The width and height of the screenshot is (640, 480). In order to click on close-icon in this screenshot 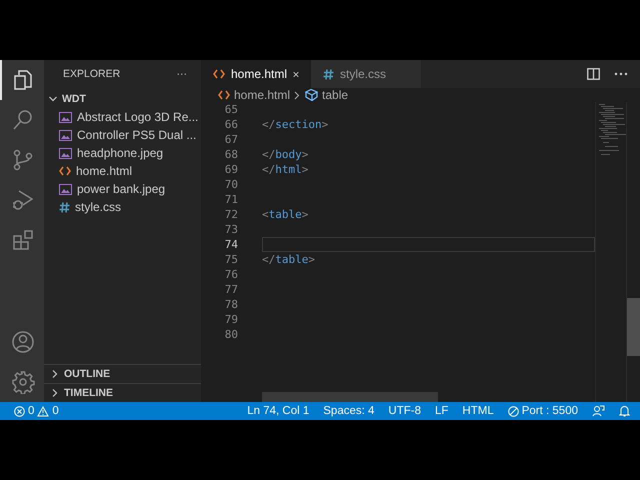, I will do `click(296, 74)`.